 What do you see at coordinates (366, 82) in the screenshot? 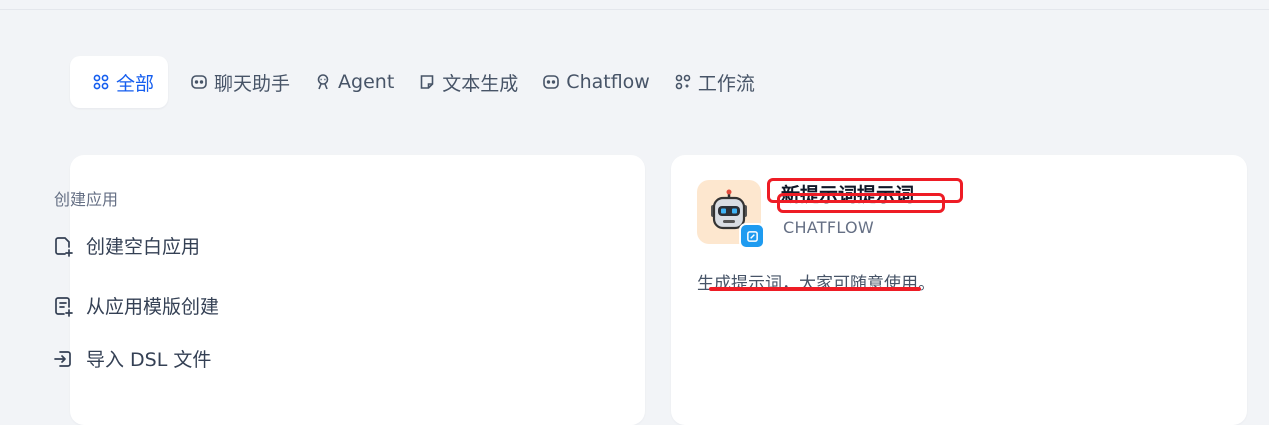
I see `tab-label: Agent` at bounding box center [366, 82].